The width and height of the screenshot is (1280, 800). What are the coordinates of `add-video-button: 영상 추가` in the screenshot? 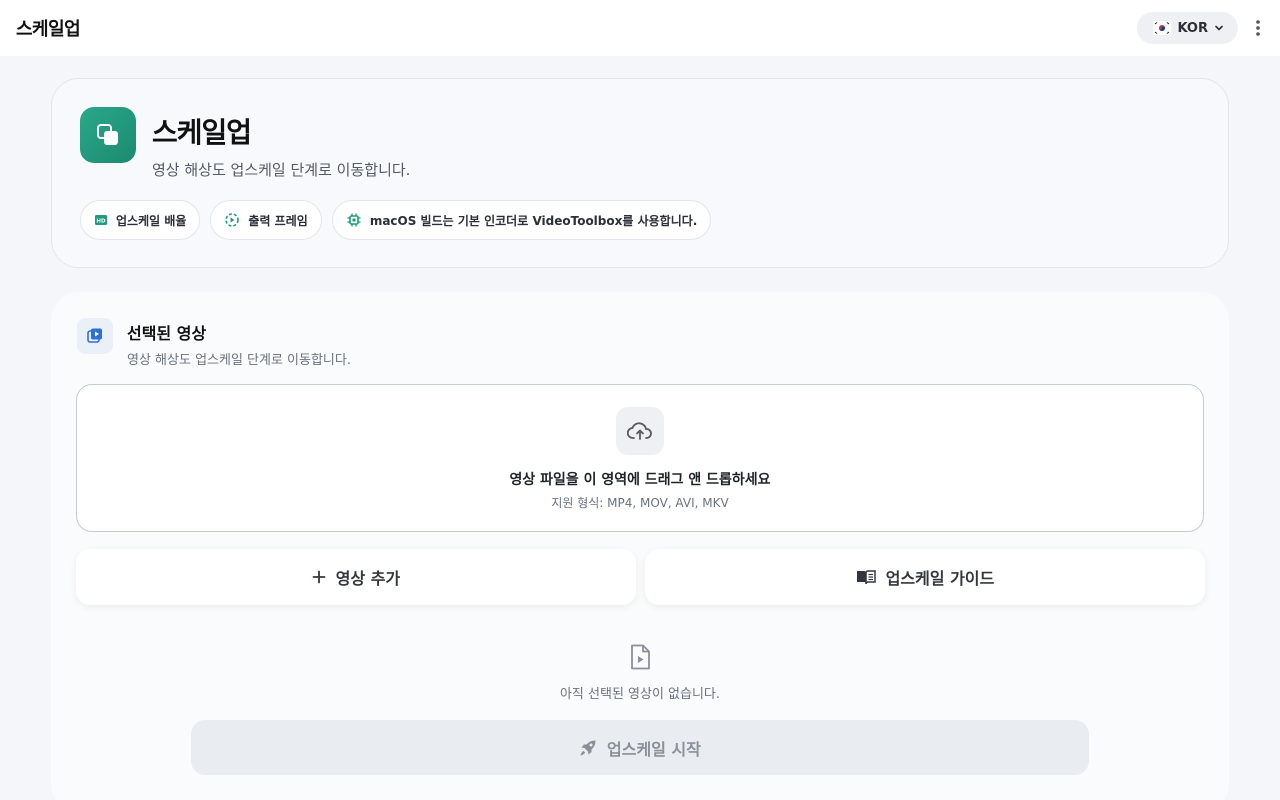 It's located at (356, 577).